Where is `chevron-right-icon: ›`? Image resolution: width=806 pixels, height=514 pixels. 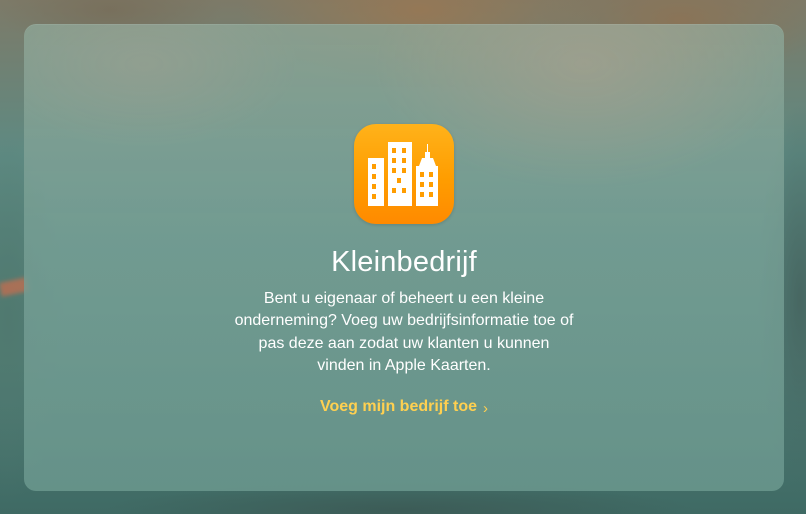 chevron-right-icon: › is located at coordinates (486, 408).